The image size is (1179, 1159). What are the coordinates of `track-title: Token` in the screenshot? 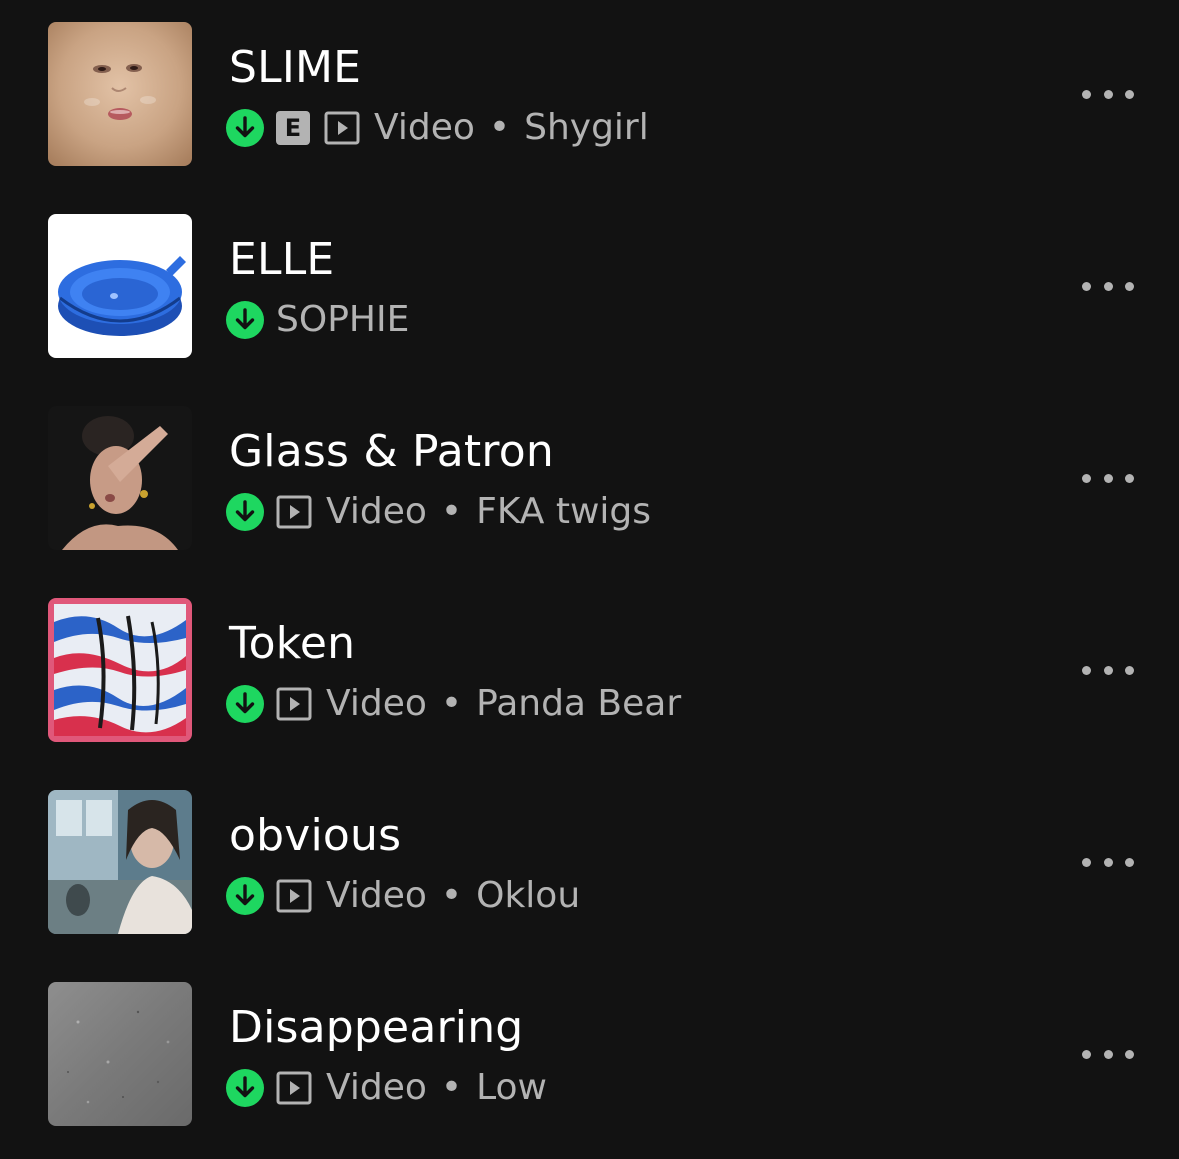 It's located at (292, 644).